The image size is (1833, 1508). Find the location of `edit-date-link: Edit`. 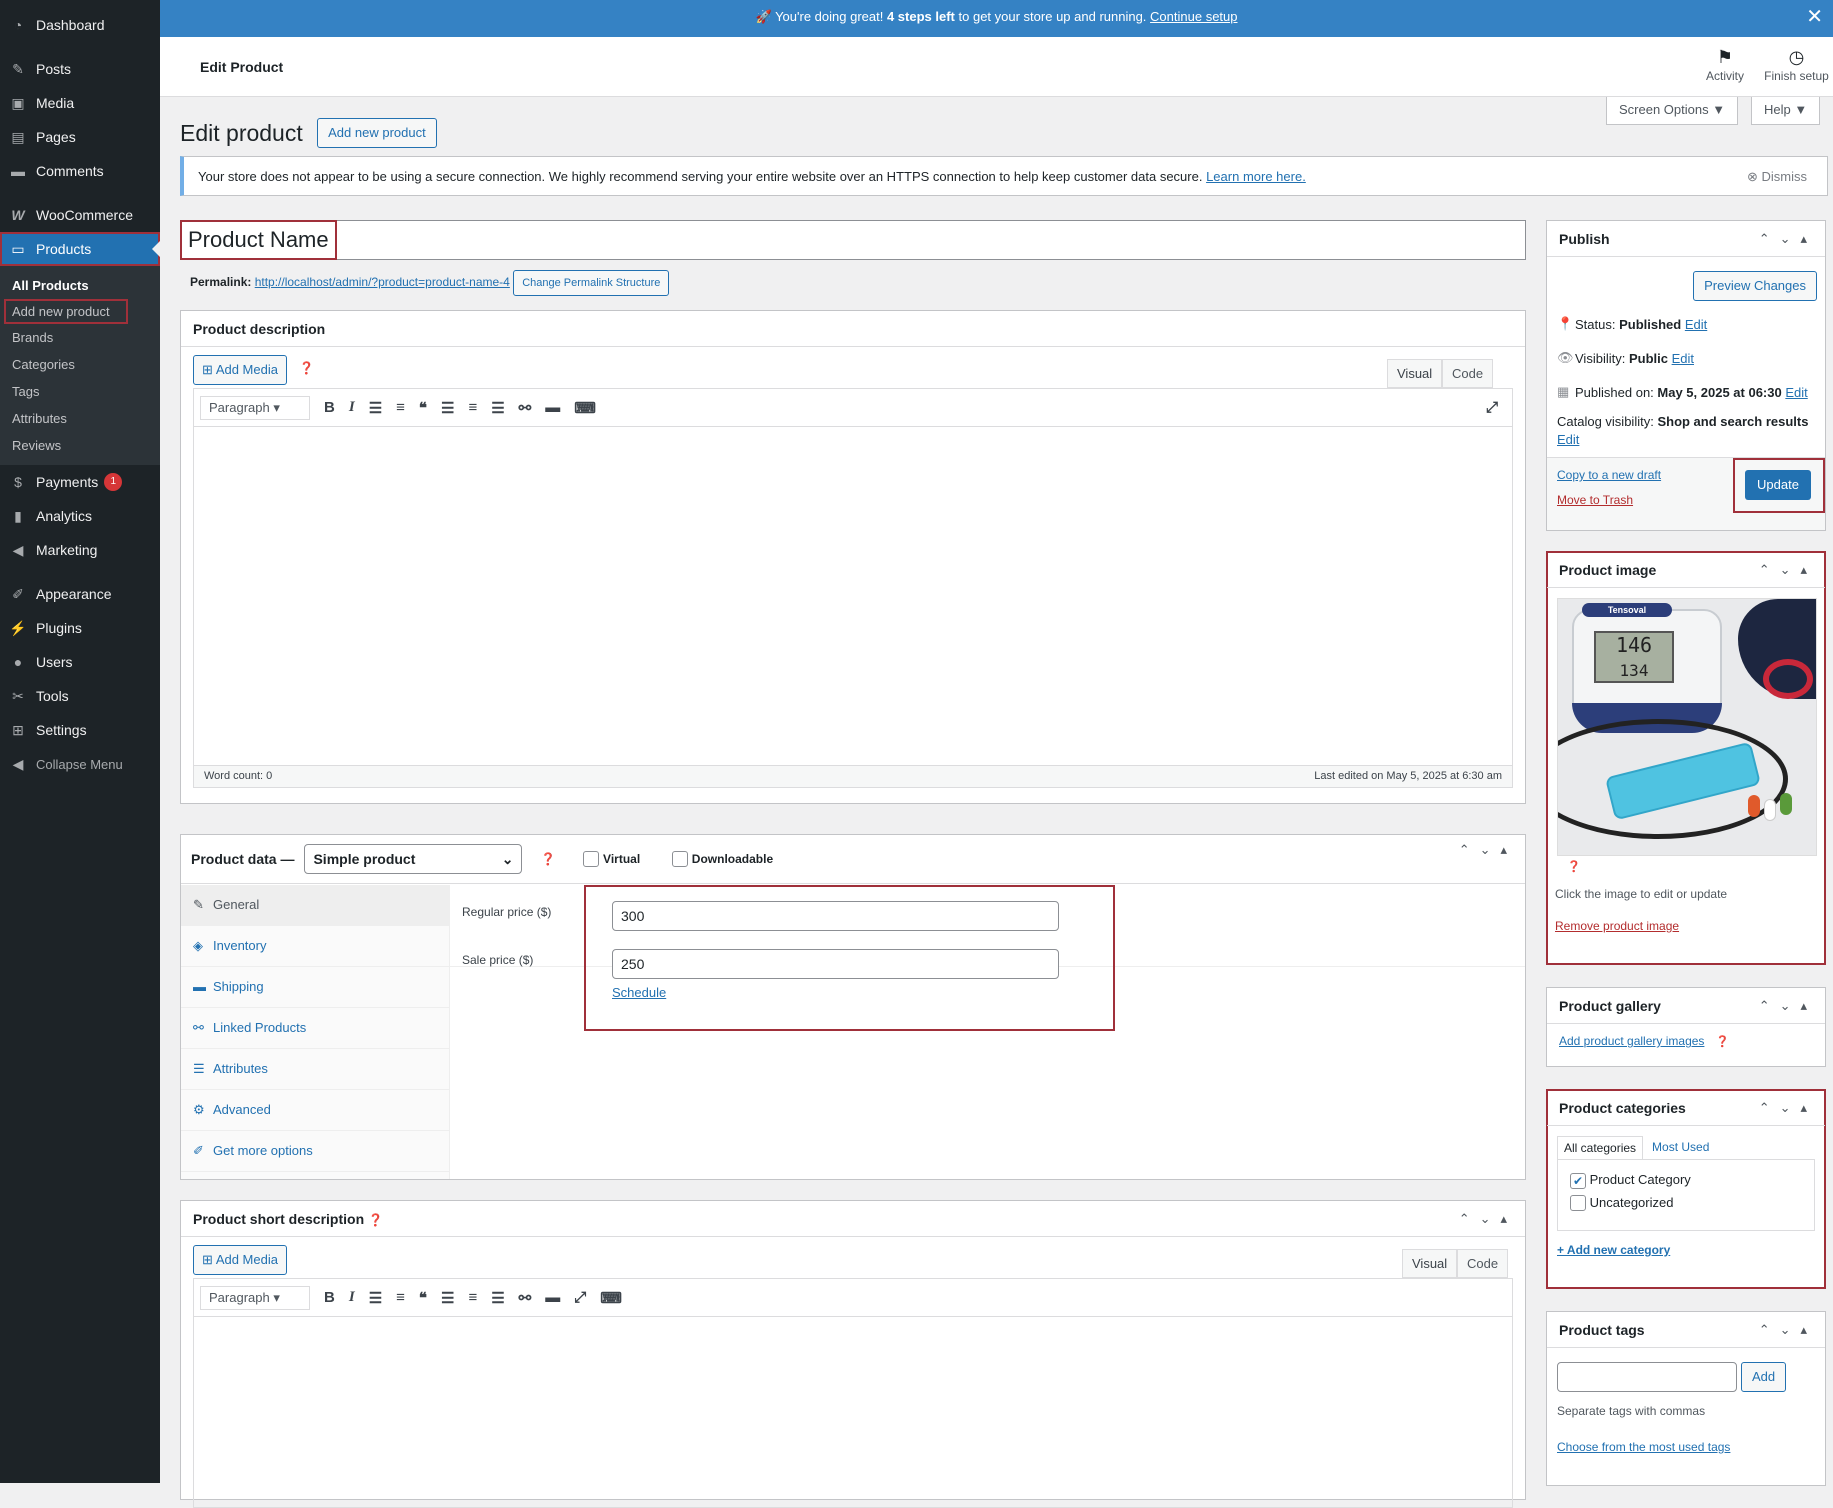

edit-date-link: Edit is located at coordinates (1796, 392).